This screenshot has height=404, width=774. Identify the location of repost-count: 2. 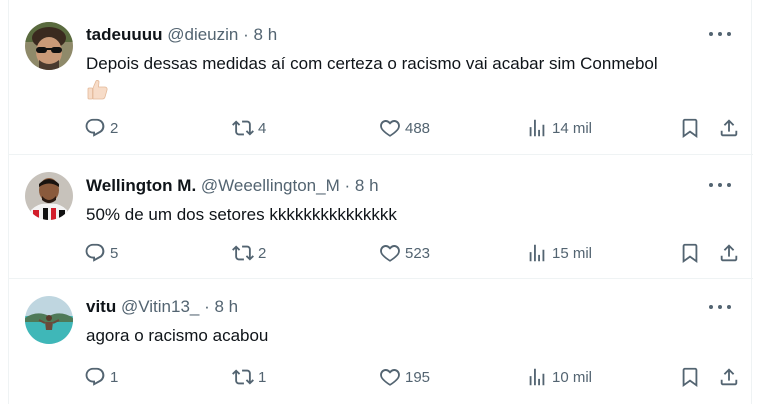
(262, 253).